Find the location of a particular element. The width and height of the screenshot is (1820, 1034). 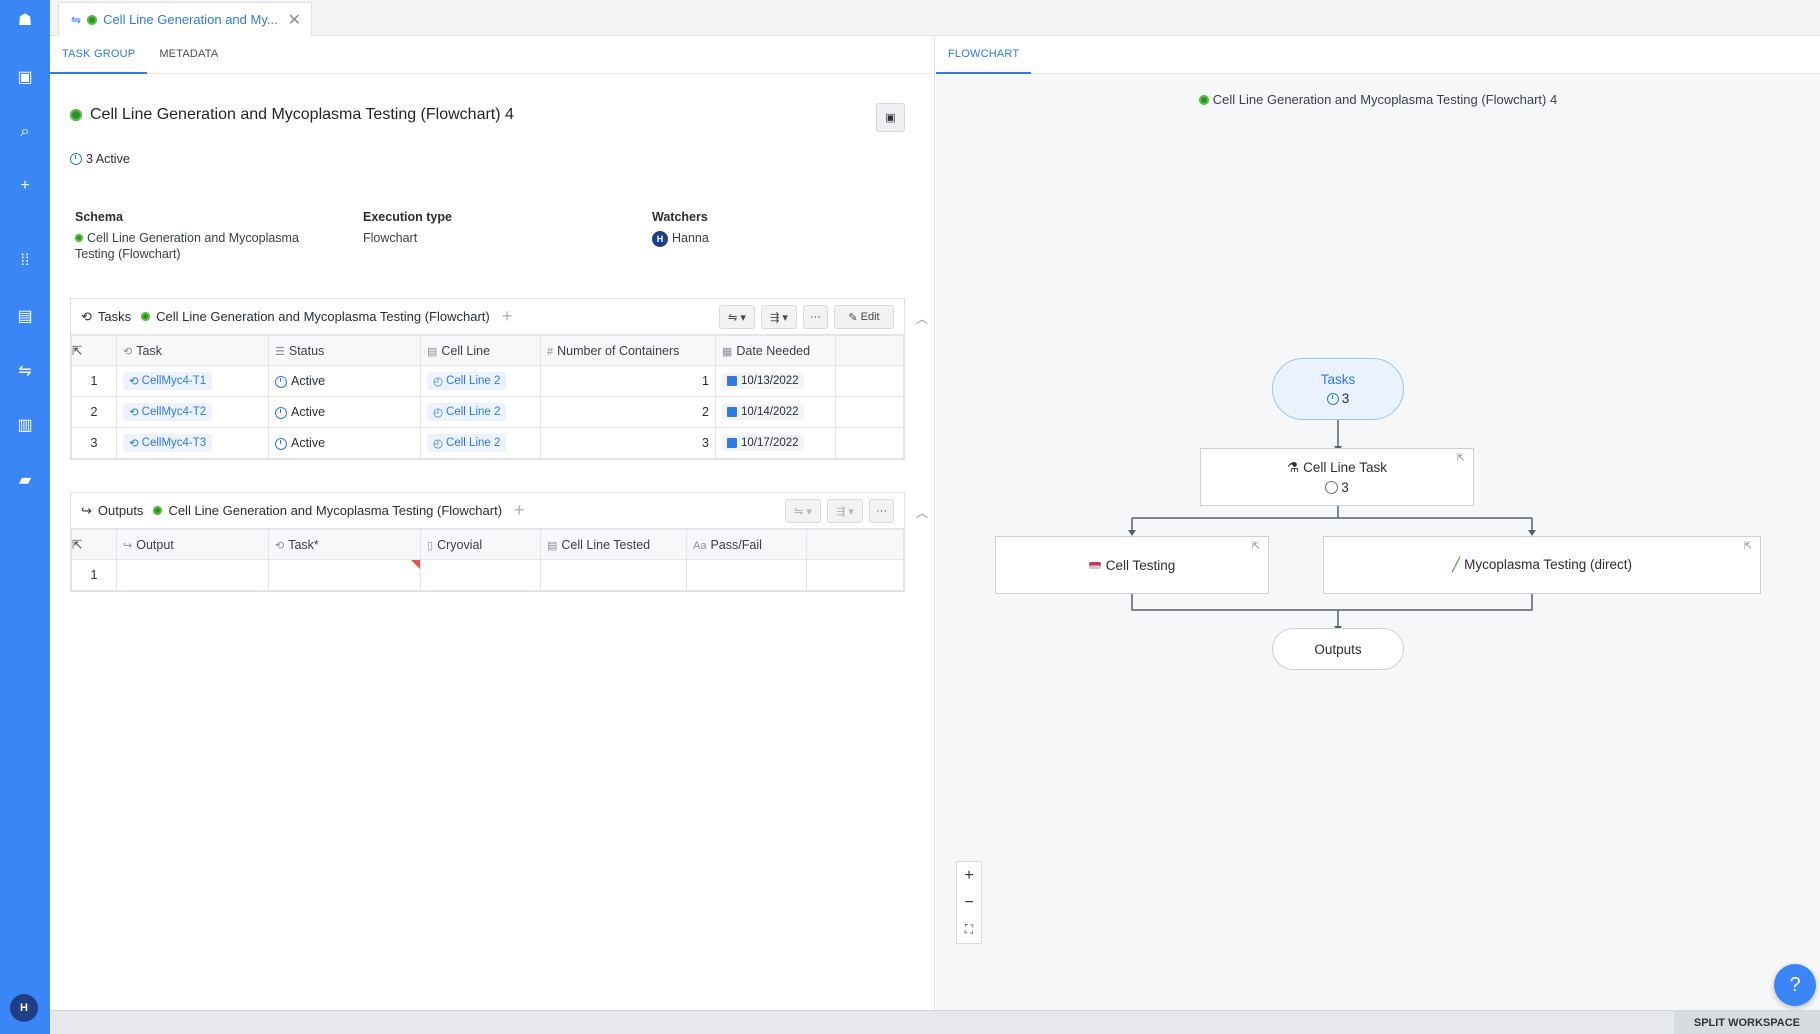

outputs-card-label: Outputs is located at coordinates (120, 510).